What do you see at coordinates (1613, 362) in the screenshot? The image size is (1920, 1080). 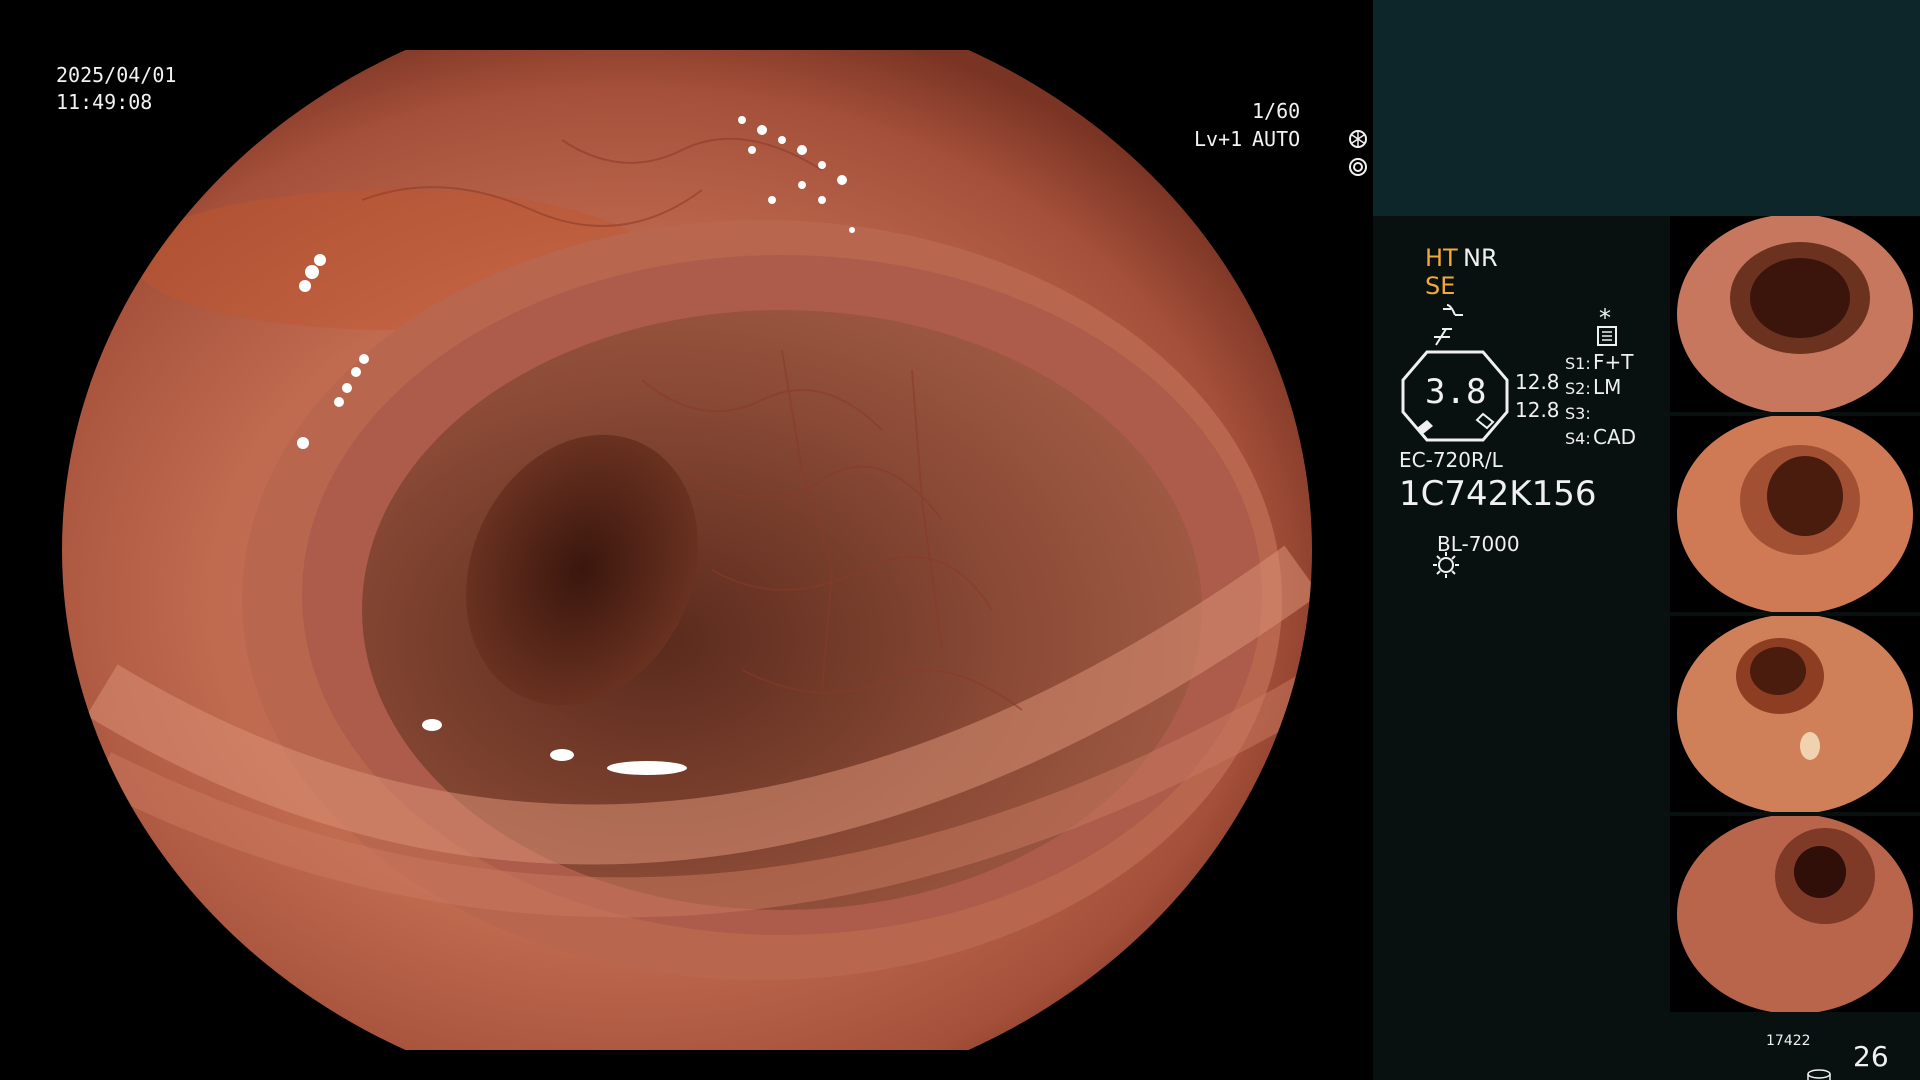 I see `switch-value: F+T` at bounding box center [1613, 362].